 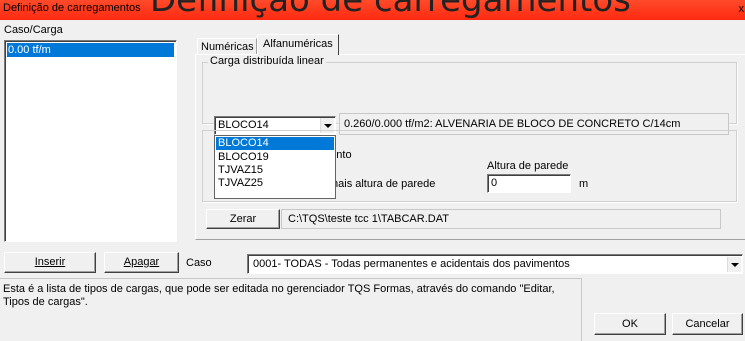 What do you see at coordinates (630, 324) in the screenshot?
I see `ok-button: OK` at bounding box center [630, 324].